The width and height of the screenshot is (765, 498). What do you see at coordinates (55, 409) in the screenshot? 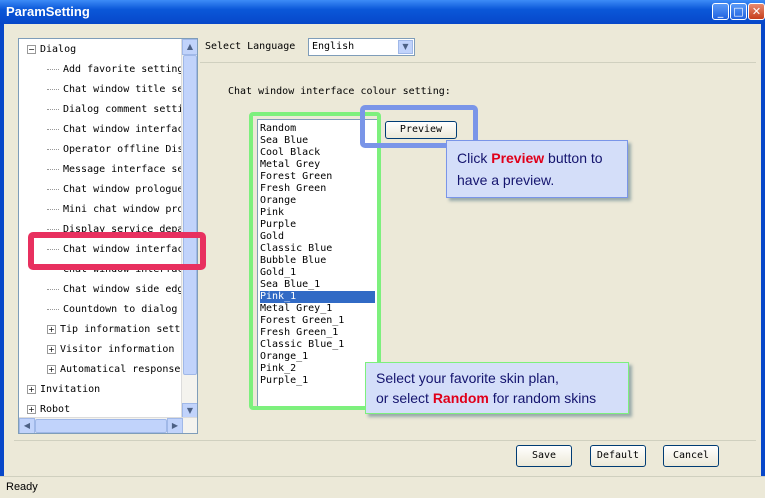
I see `tree-item-label: Robot` at bounding box center [55, 409].